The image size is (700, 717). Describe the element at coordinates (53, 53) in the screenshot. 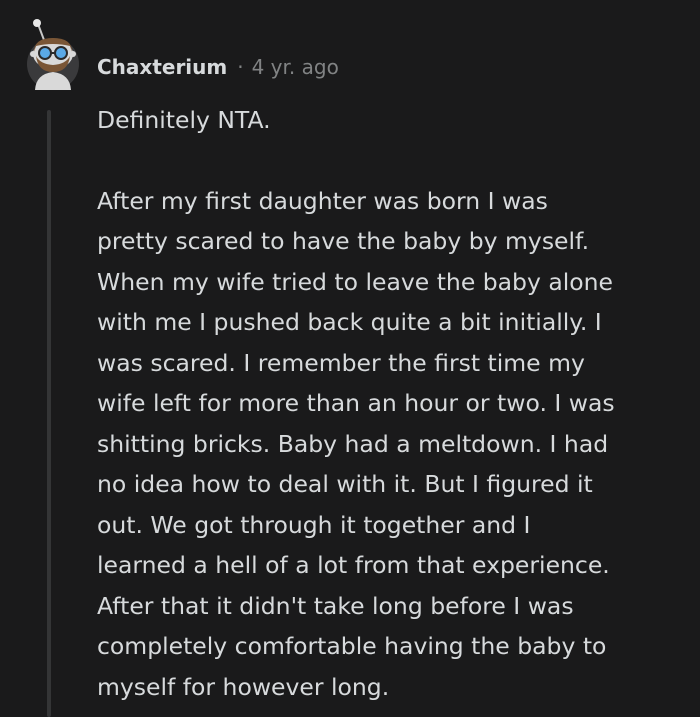

I see `snoo-avatar-icon` at that location.